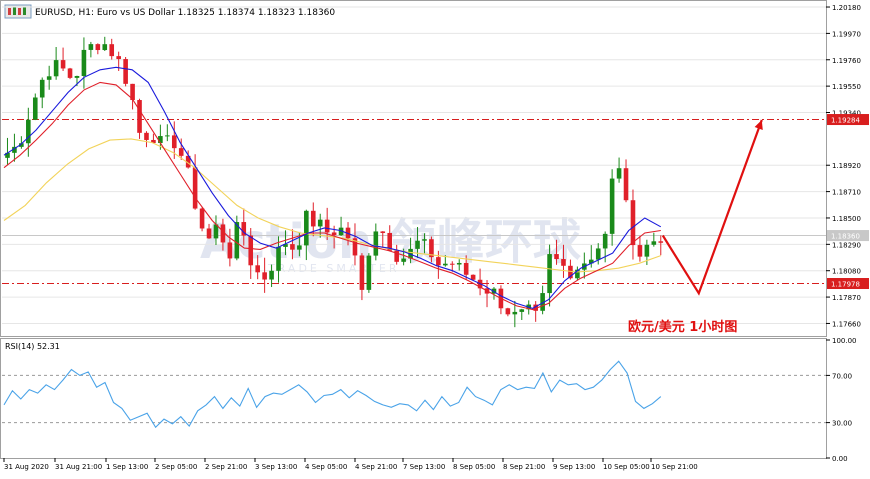 This screenshot has width=870, height=479. I want to click on time-tick-label: 10 Sep 21:00, so click(674, 467).